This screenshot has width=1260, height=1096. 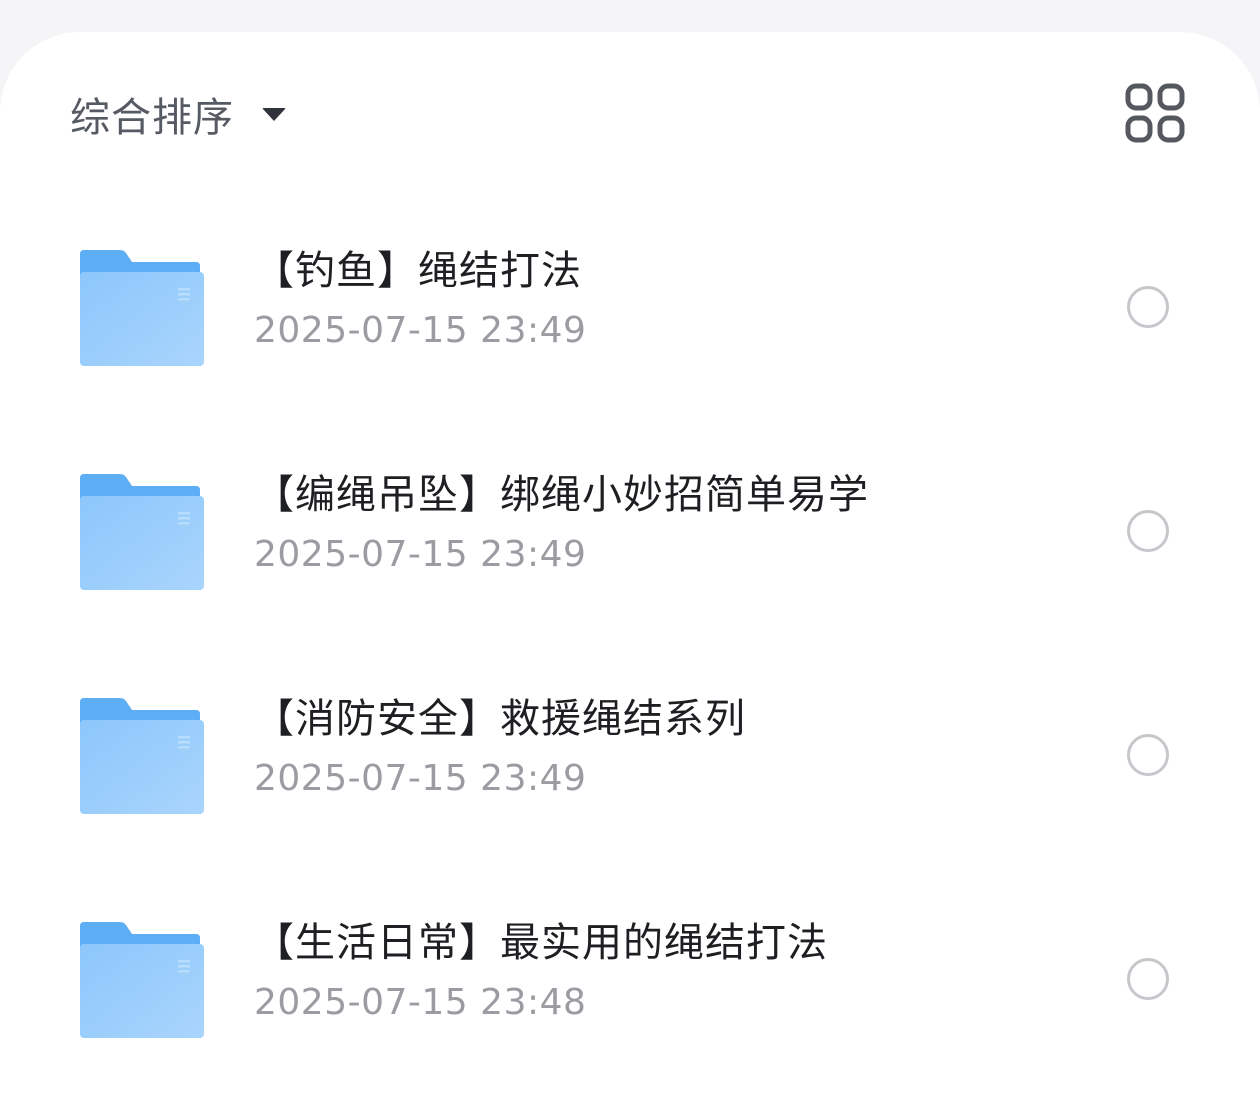 What do you see at coordinates (630, 112) in the screenshot?
I see `list-toolbar: 综合排序` at bounding box center [630, 112].